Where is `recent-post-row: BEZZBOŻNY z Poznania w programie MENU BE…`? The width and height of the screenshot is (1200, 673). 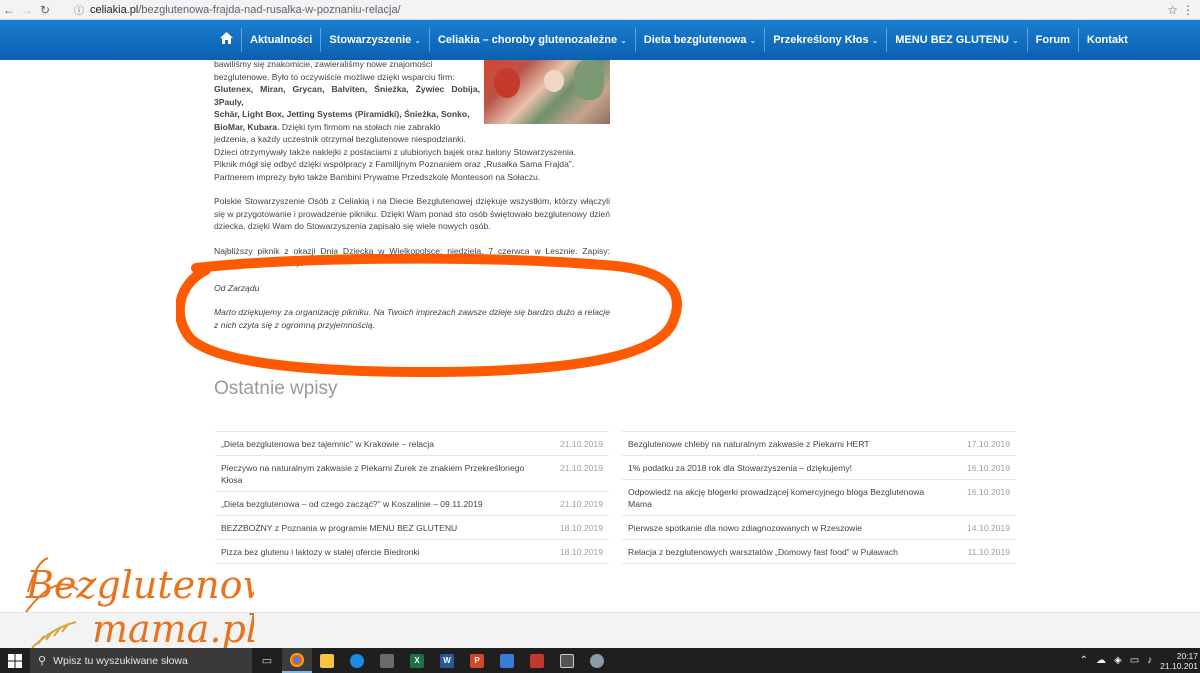 recent-post-row: BEZZBOŻNY z Poznania w programie MENU BE… is located at coordinates (412, 528).